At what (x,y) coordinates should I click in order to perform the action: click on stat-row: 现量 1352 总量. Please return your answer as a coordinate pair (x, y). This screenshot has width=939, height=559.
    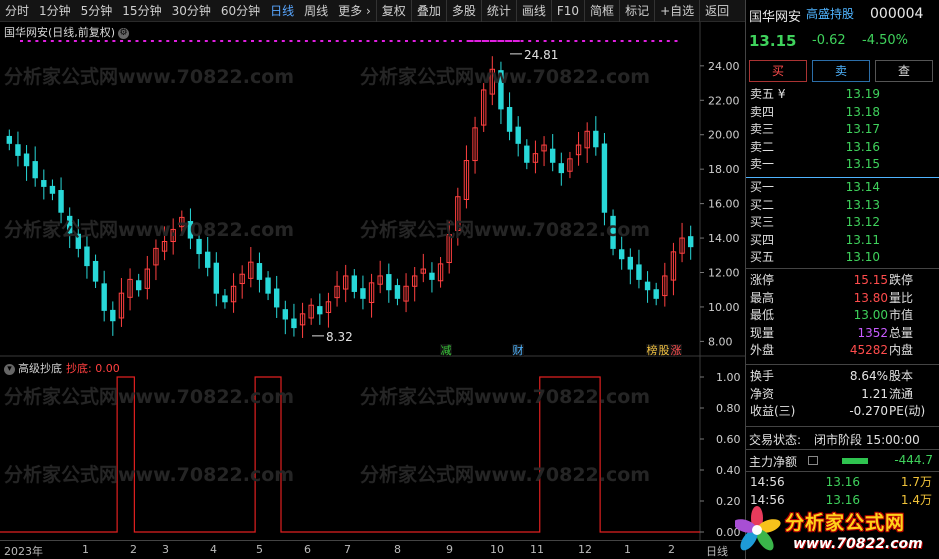
    Looking at the image, I should click on (842, 334).